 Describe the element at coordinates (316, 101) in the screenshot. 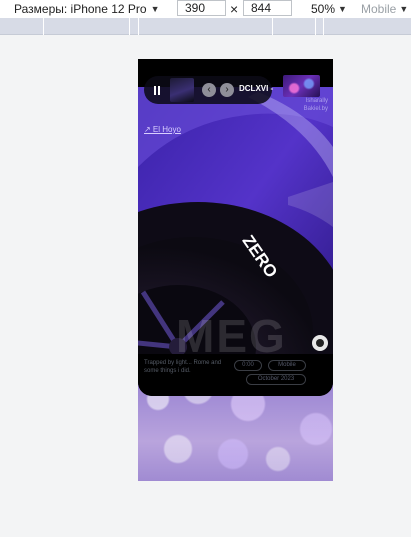

I see `brand-line: Isharally` at that location.